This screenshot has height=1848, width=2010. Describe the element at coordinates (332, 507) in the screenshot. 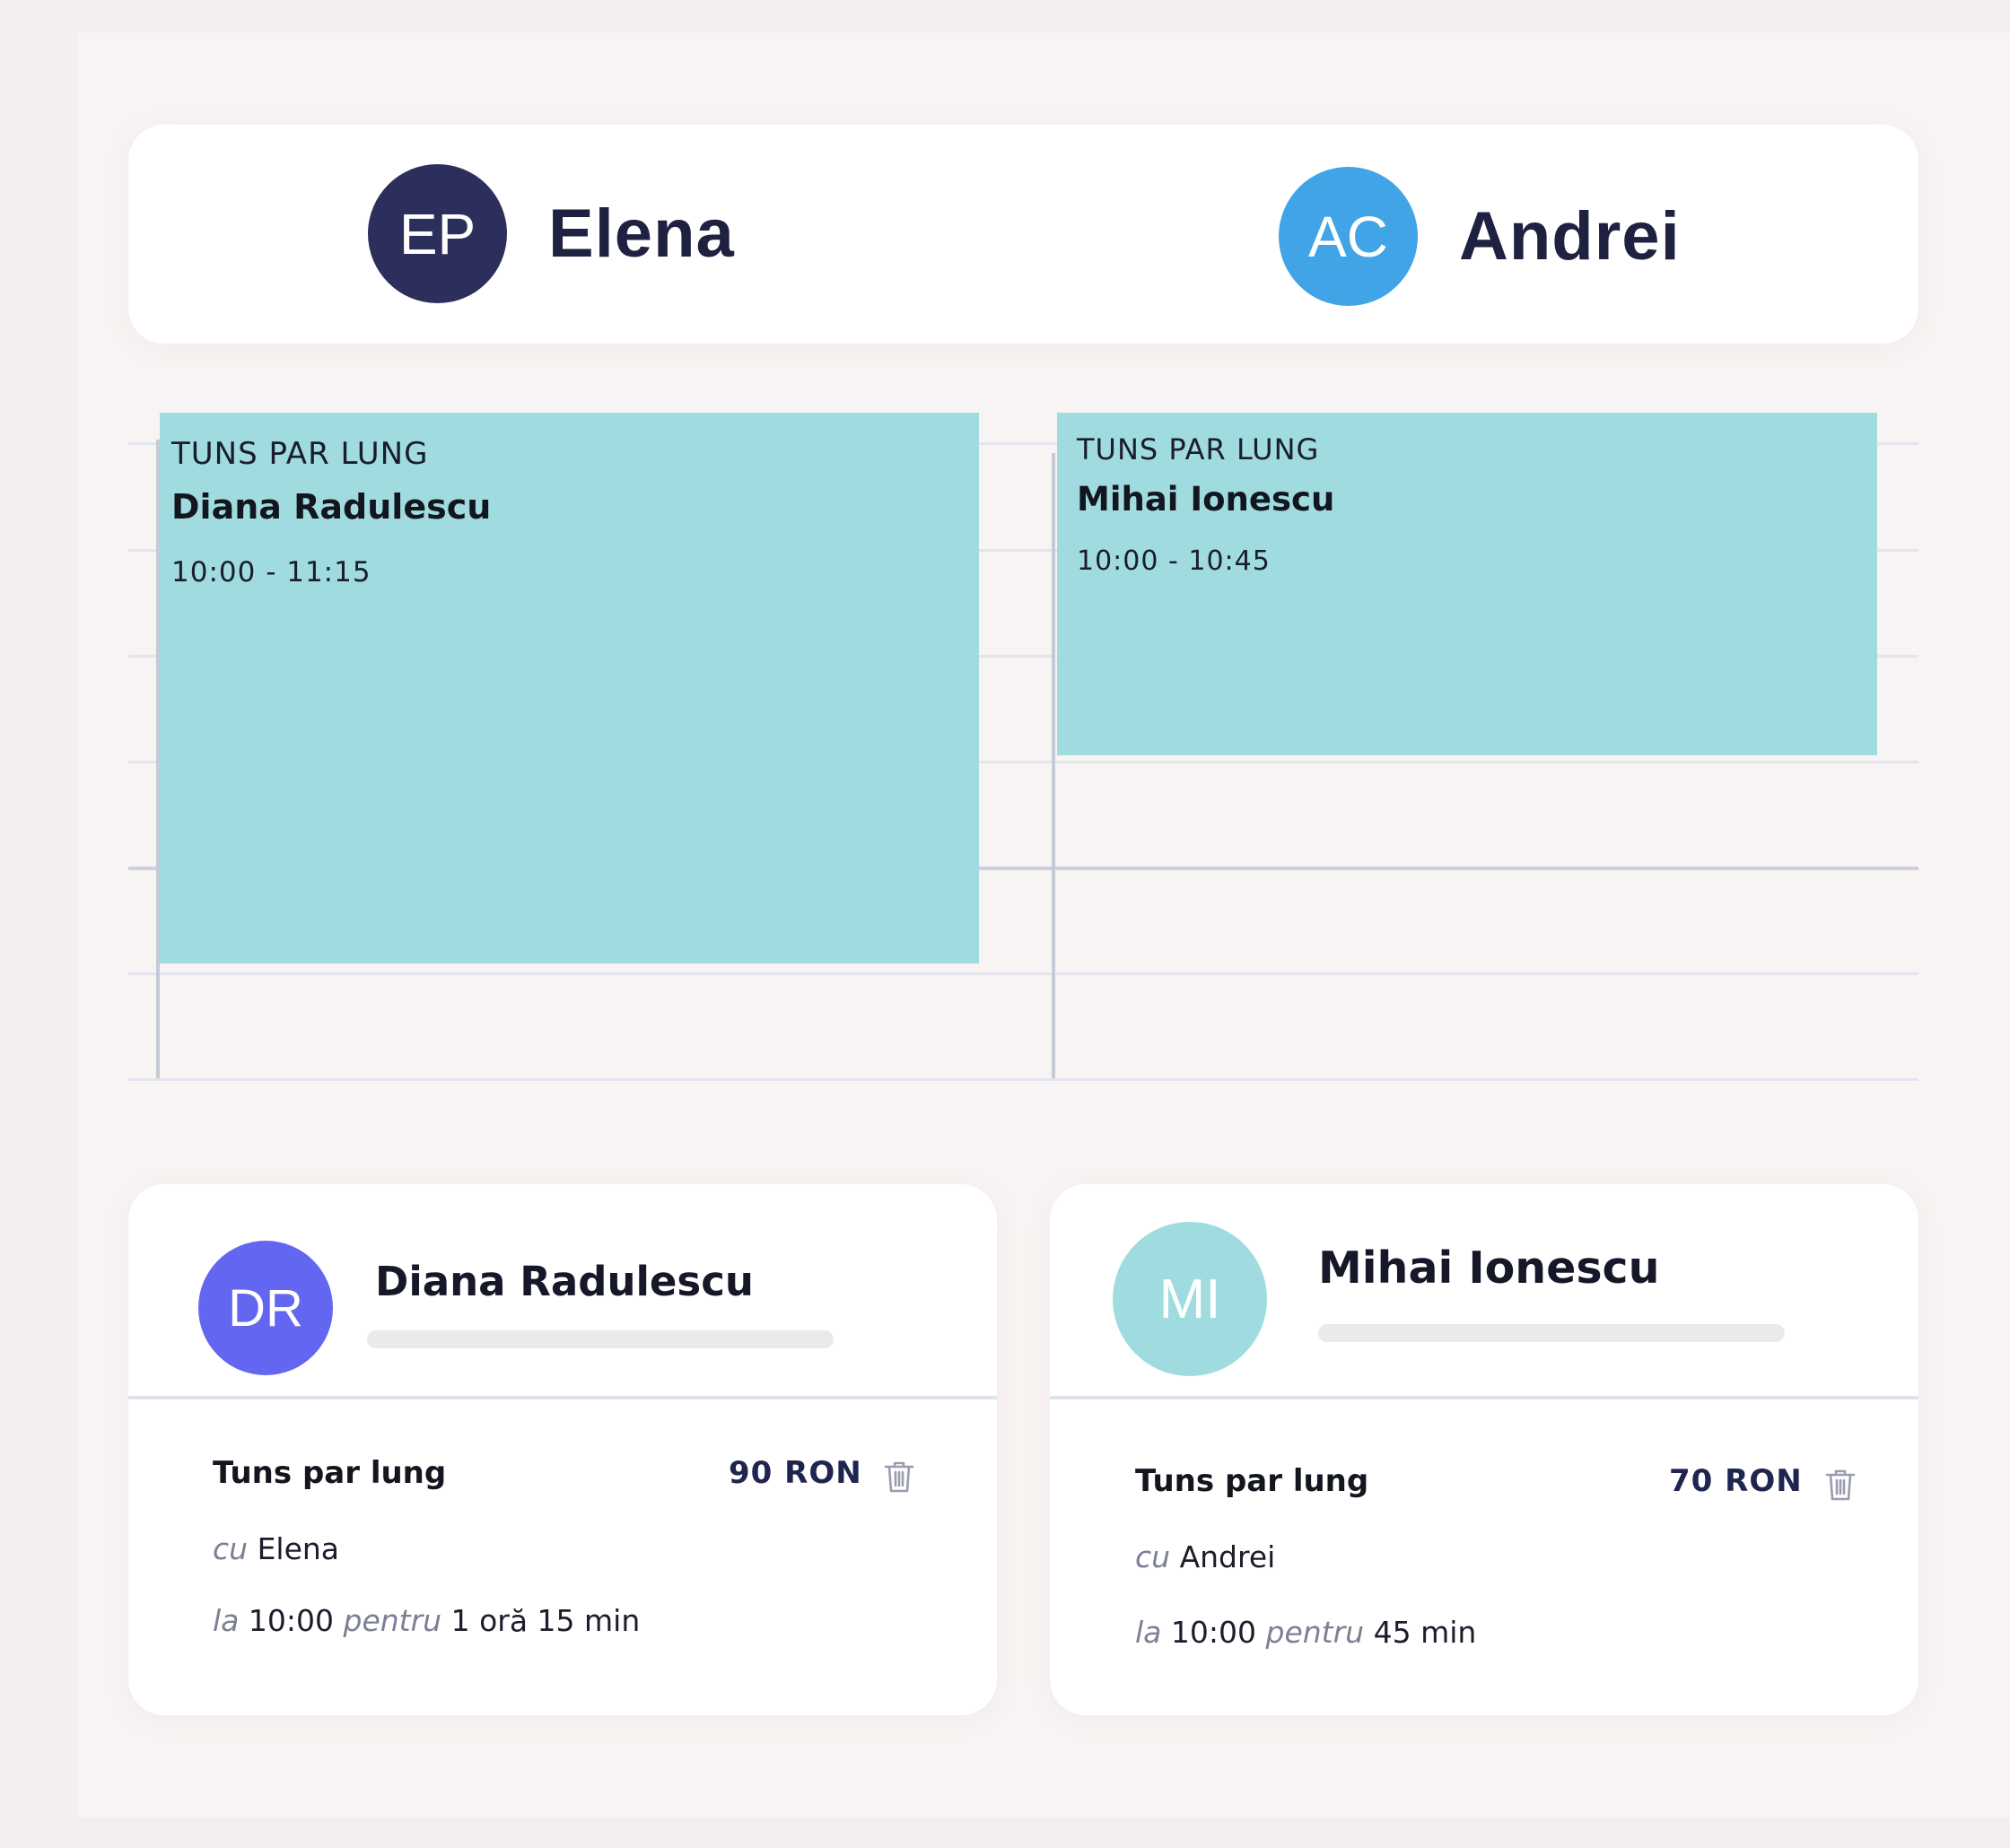

I see `appointment-client: Diana Radulescu` at that location.